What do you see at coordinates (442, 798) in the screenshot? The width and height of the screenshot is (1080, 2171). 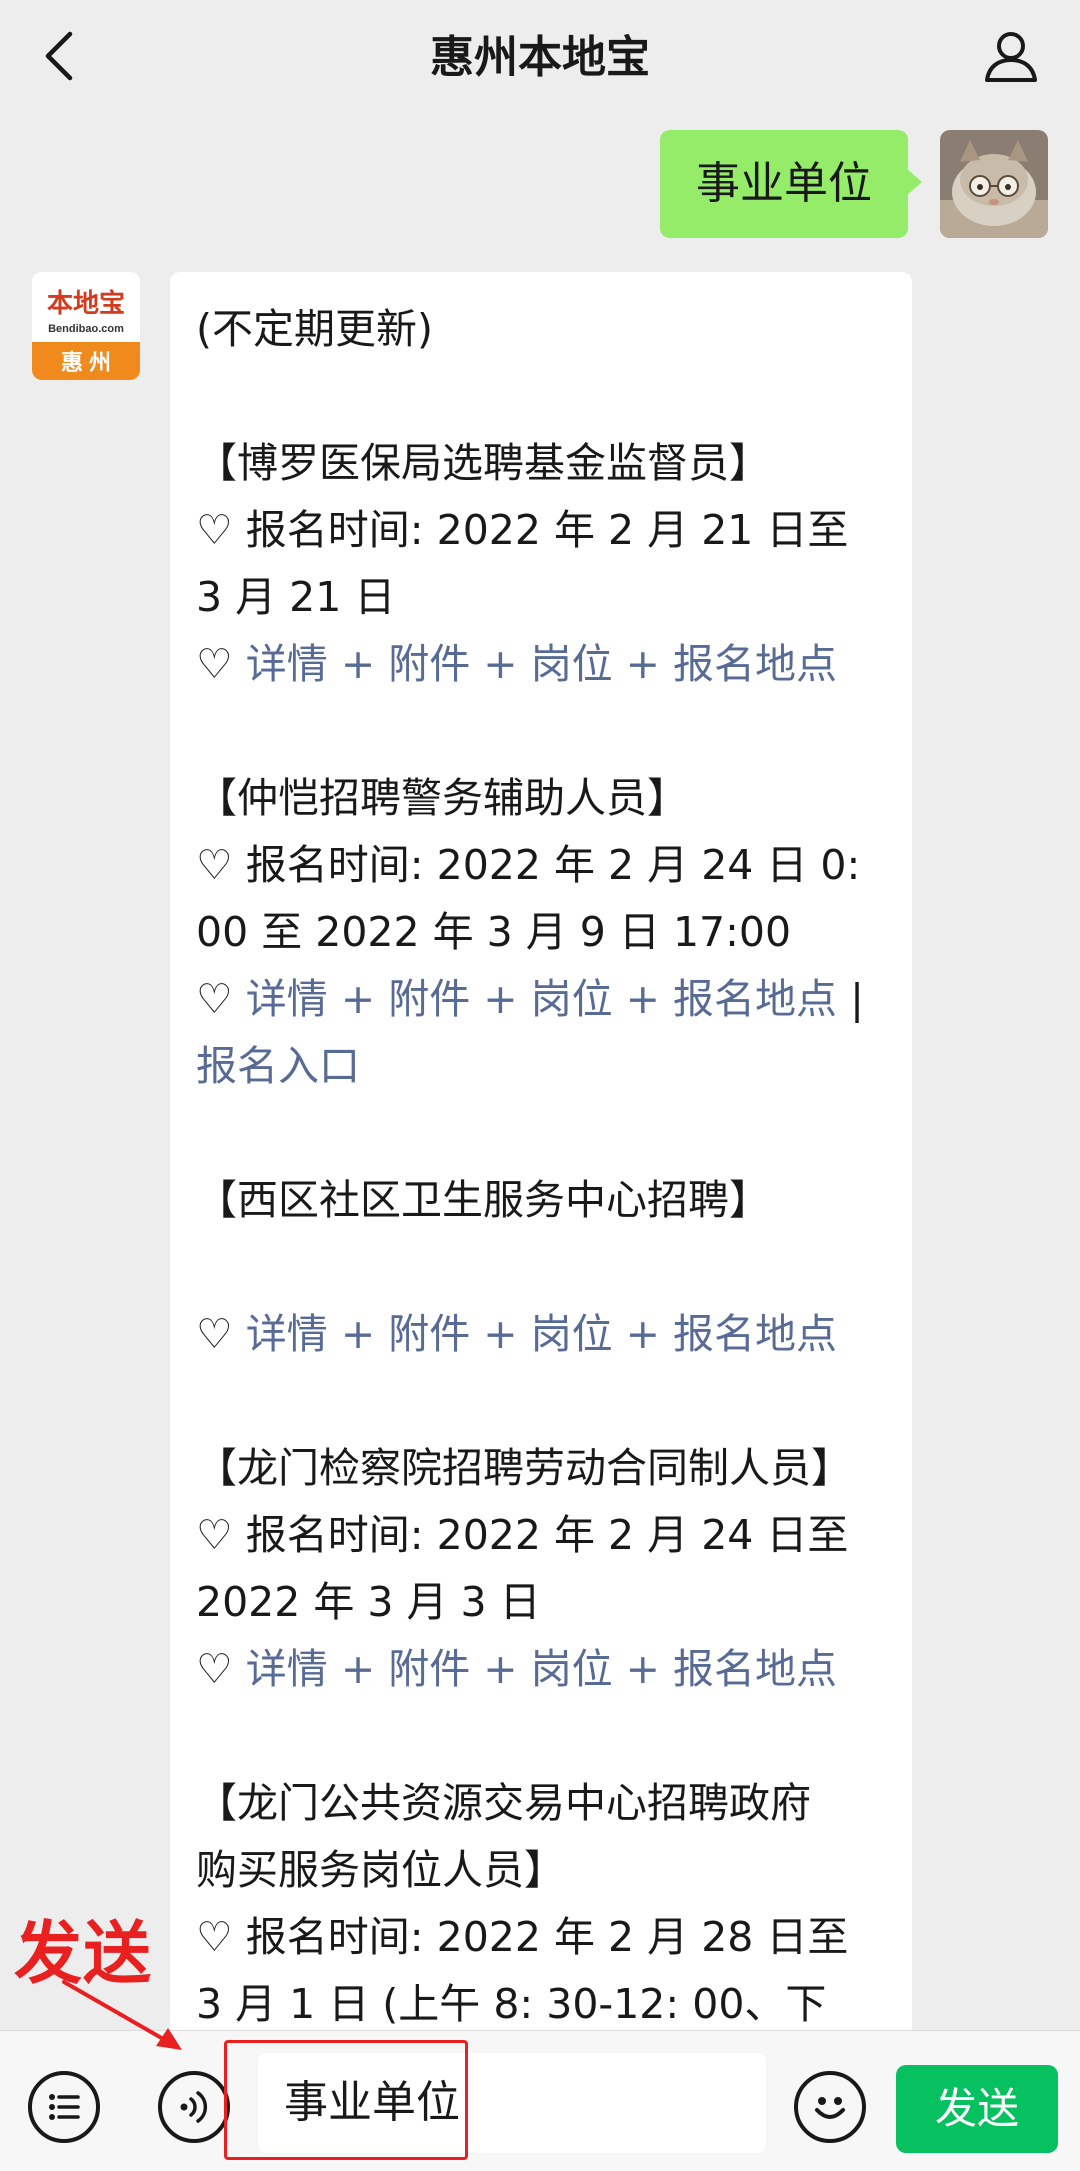 I see `job-title: 【仲恺招聘警务辅助人员】` at bounding box center [442, 798].